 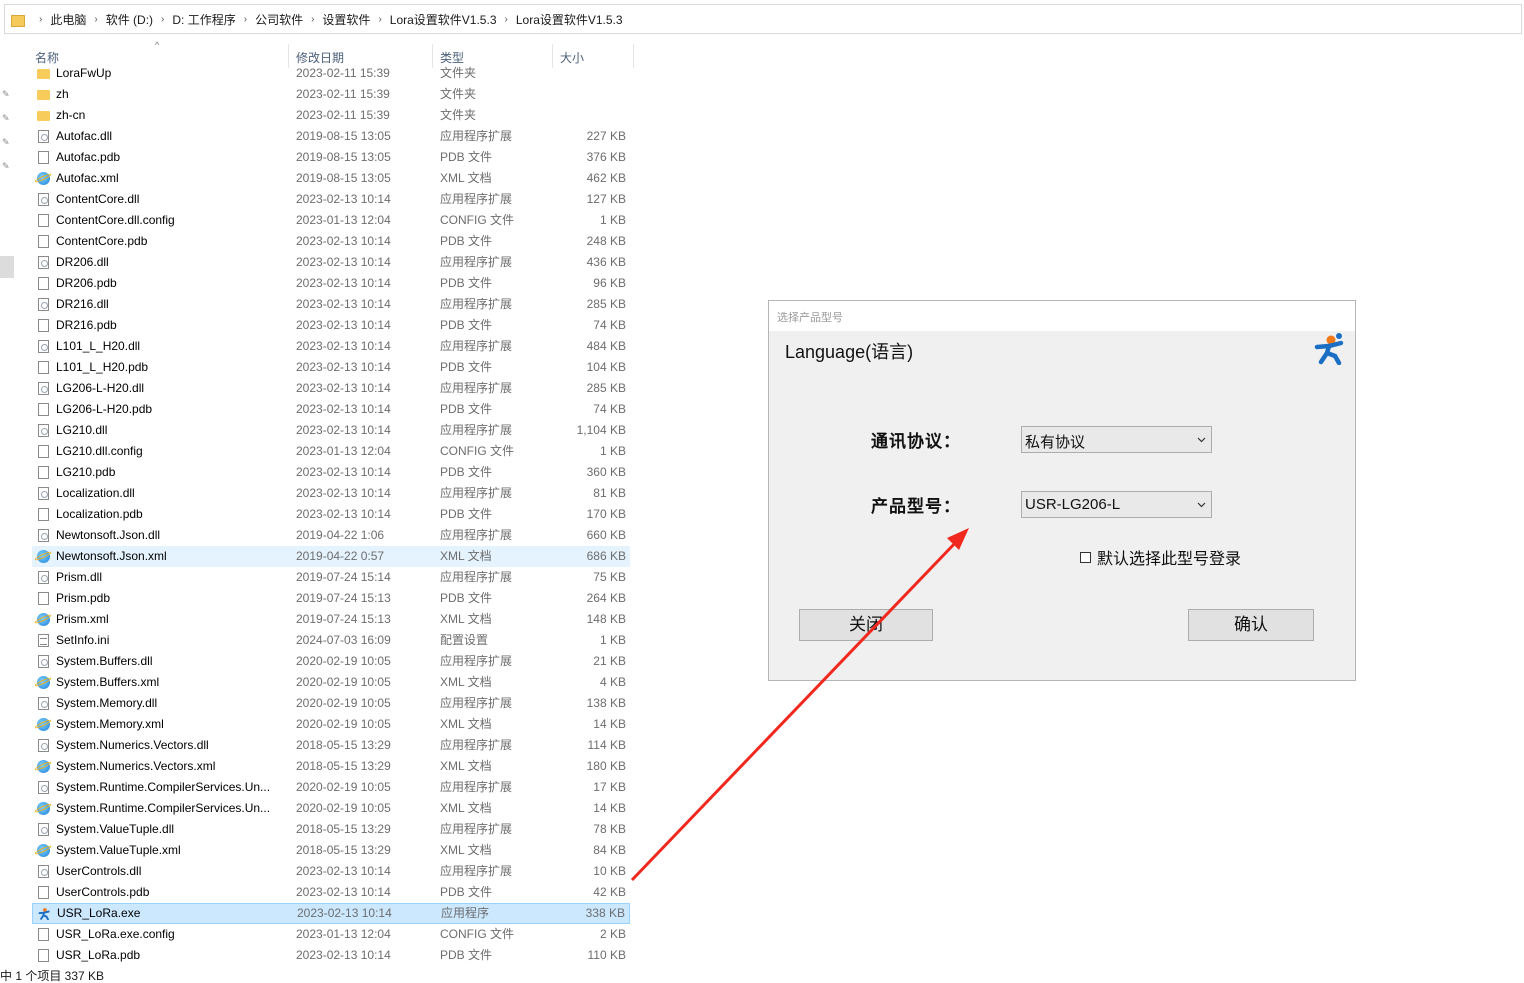 I want to click on remember-model-option: 默认选择此型号登录, so click(x=1160, y=557).